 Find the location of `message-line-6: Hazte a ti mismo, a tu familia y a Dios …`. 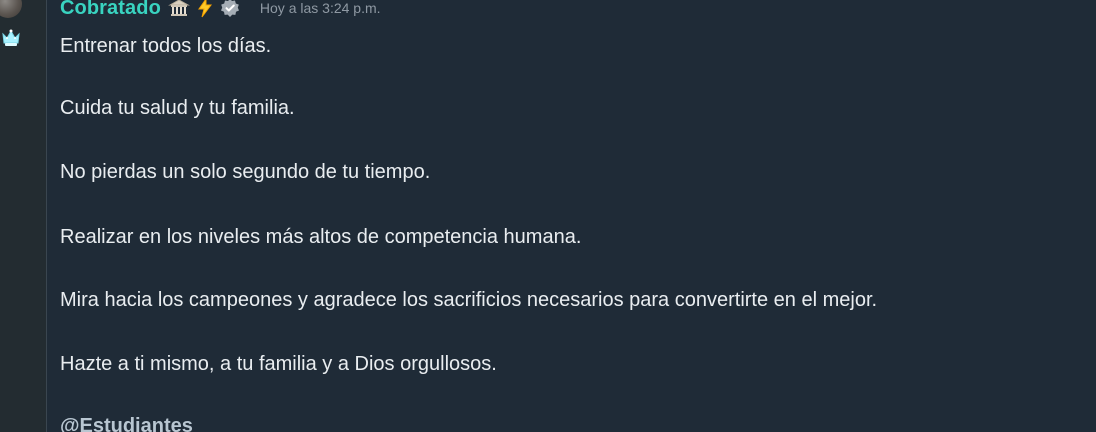

message-line-6: Hazte a ti mismo, a tu familia y a Dios … is located at coordinates (278, 364).